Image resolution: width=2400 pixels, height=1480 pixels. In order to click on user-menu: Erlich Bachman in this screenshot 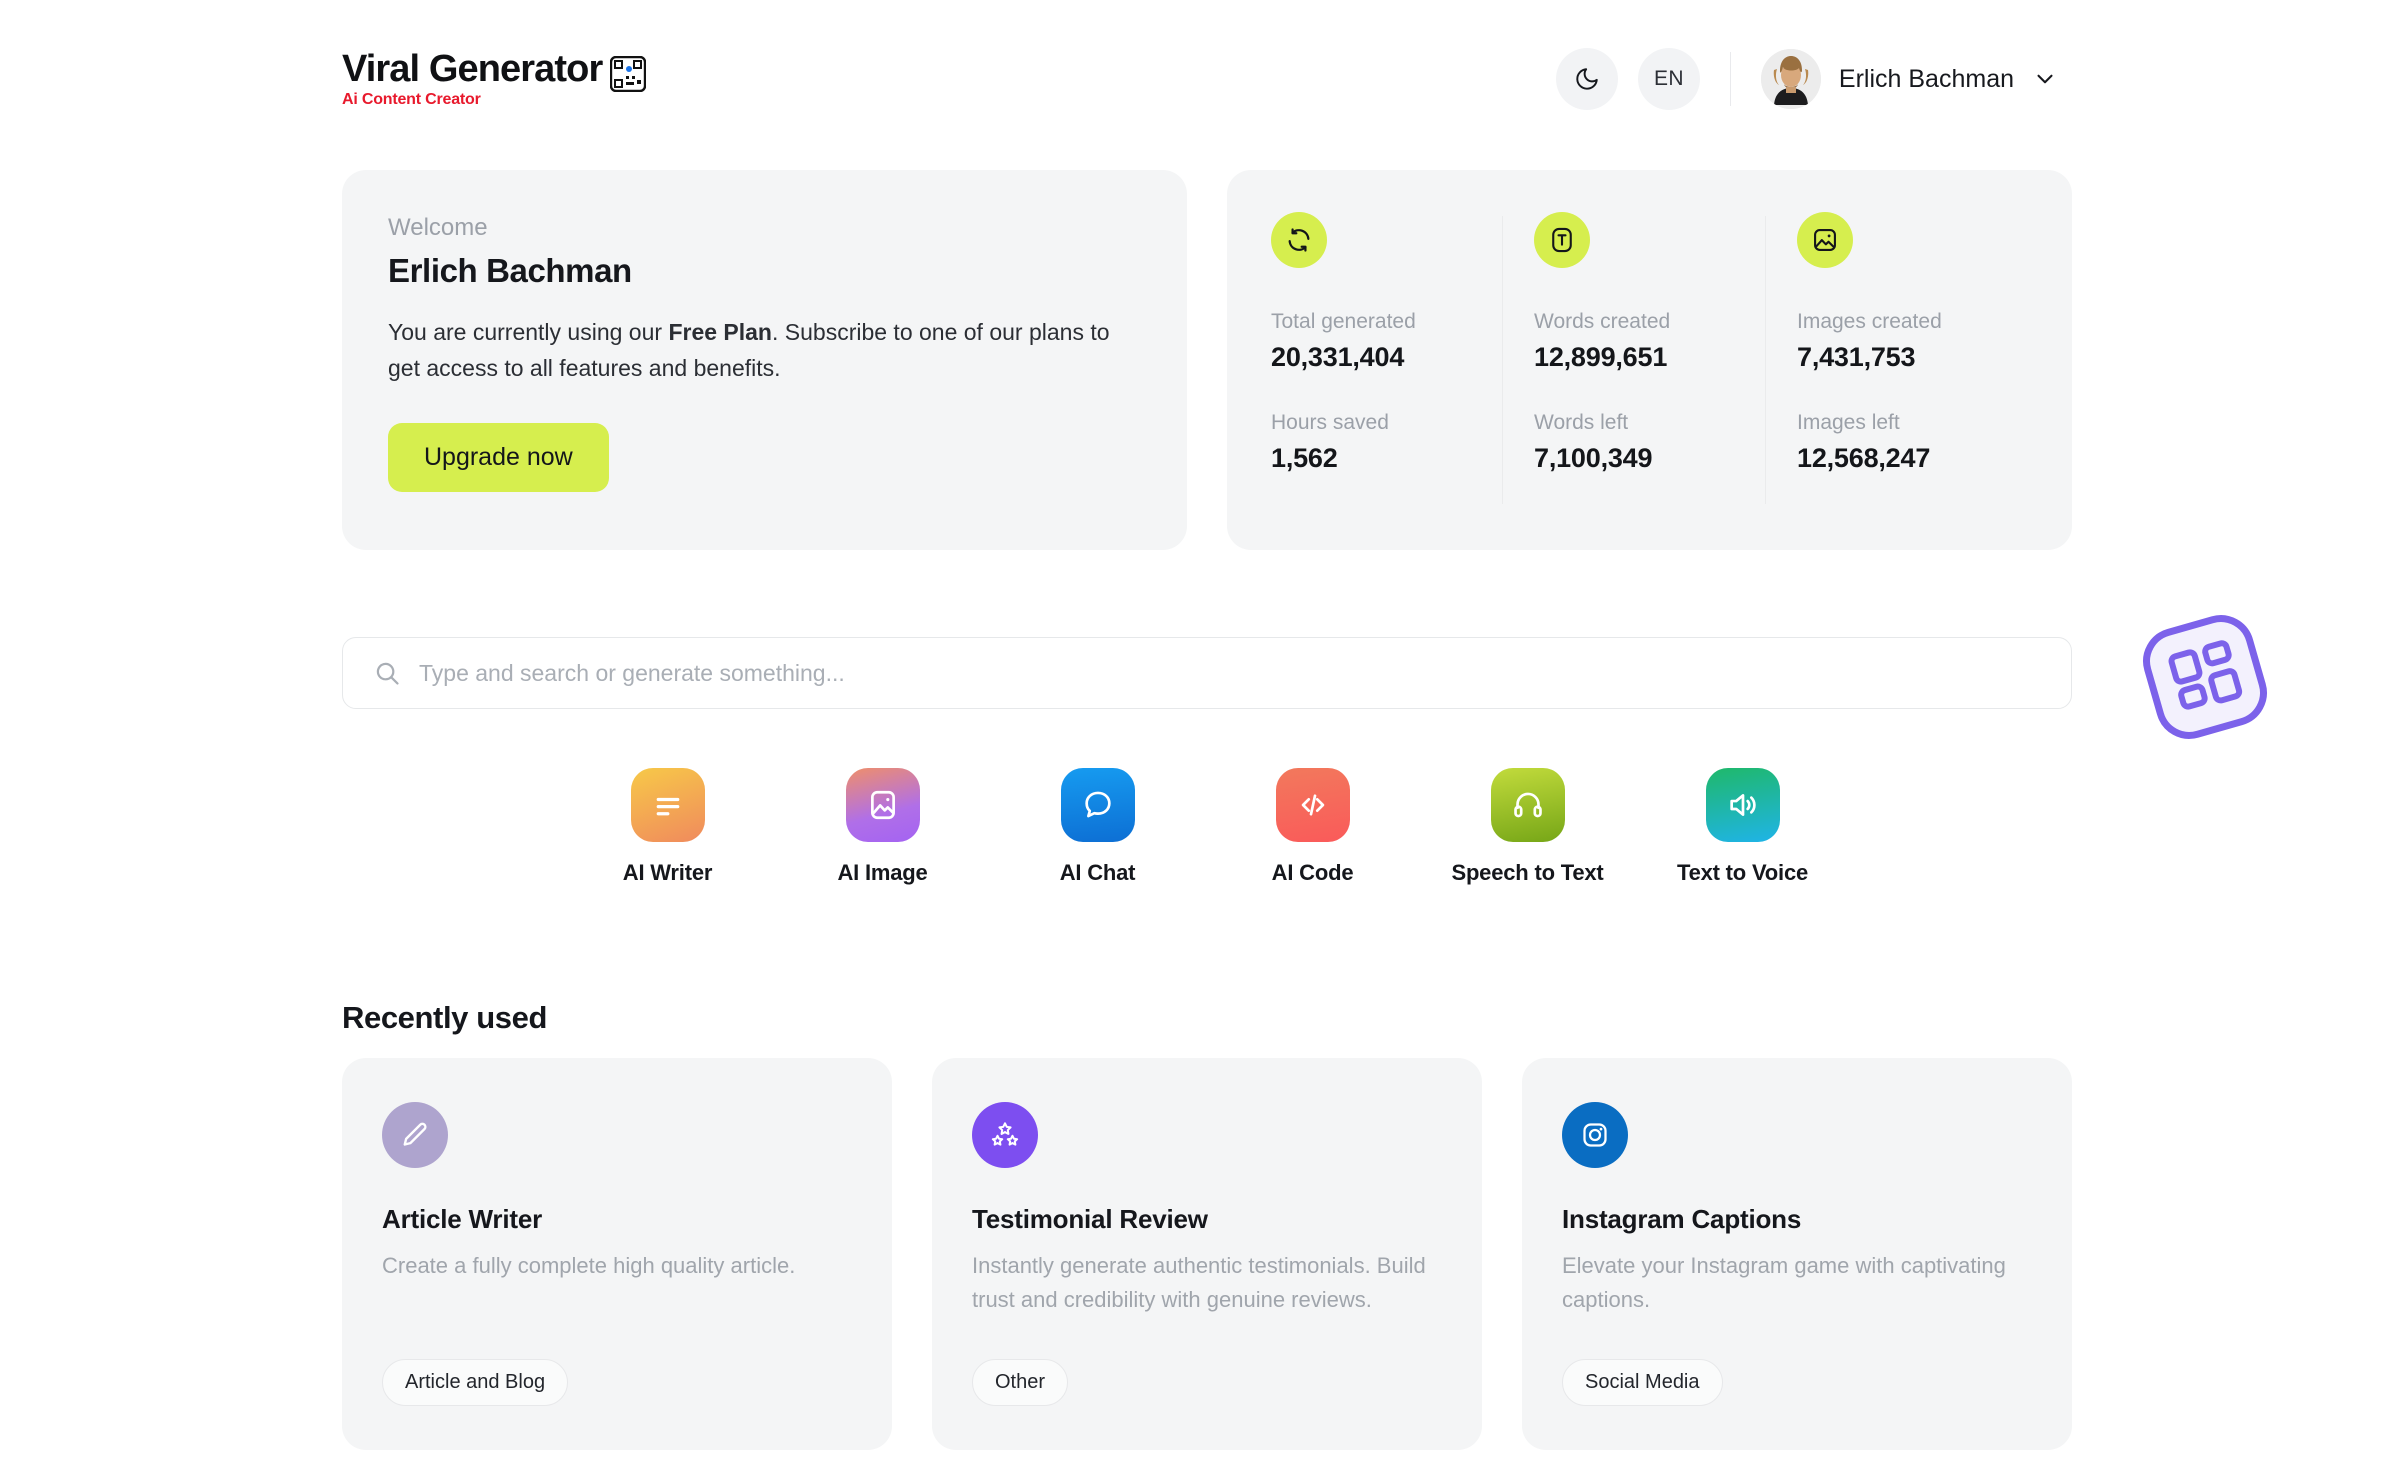, I will do `click(1909, 79)`.